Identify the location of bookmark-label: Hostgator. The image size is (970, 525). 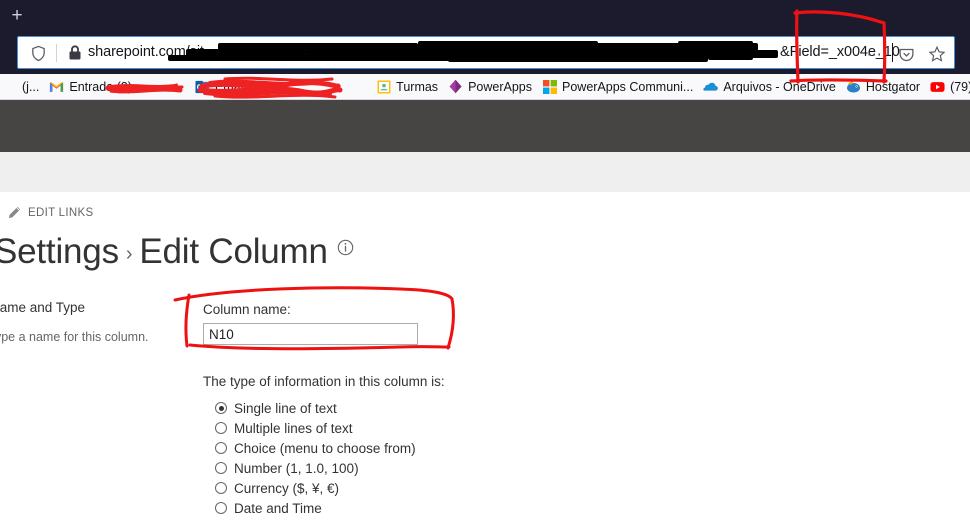
(893, 86).